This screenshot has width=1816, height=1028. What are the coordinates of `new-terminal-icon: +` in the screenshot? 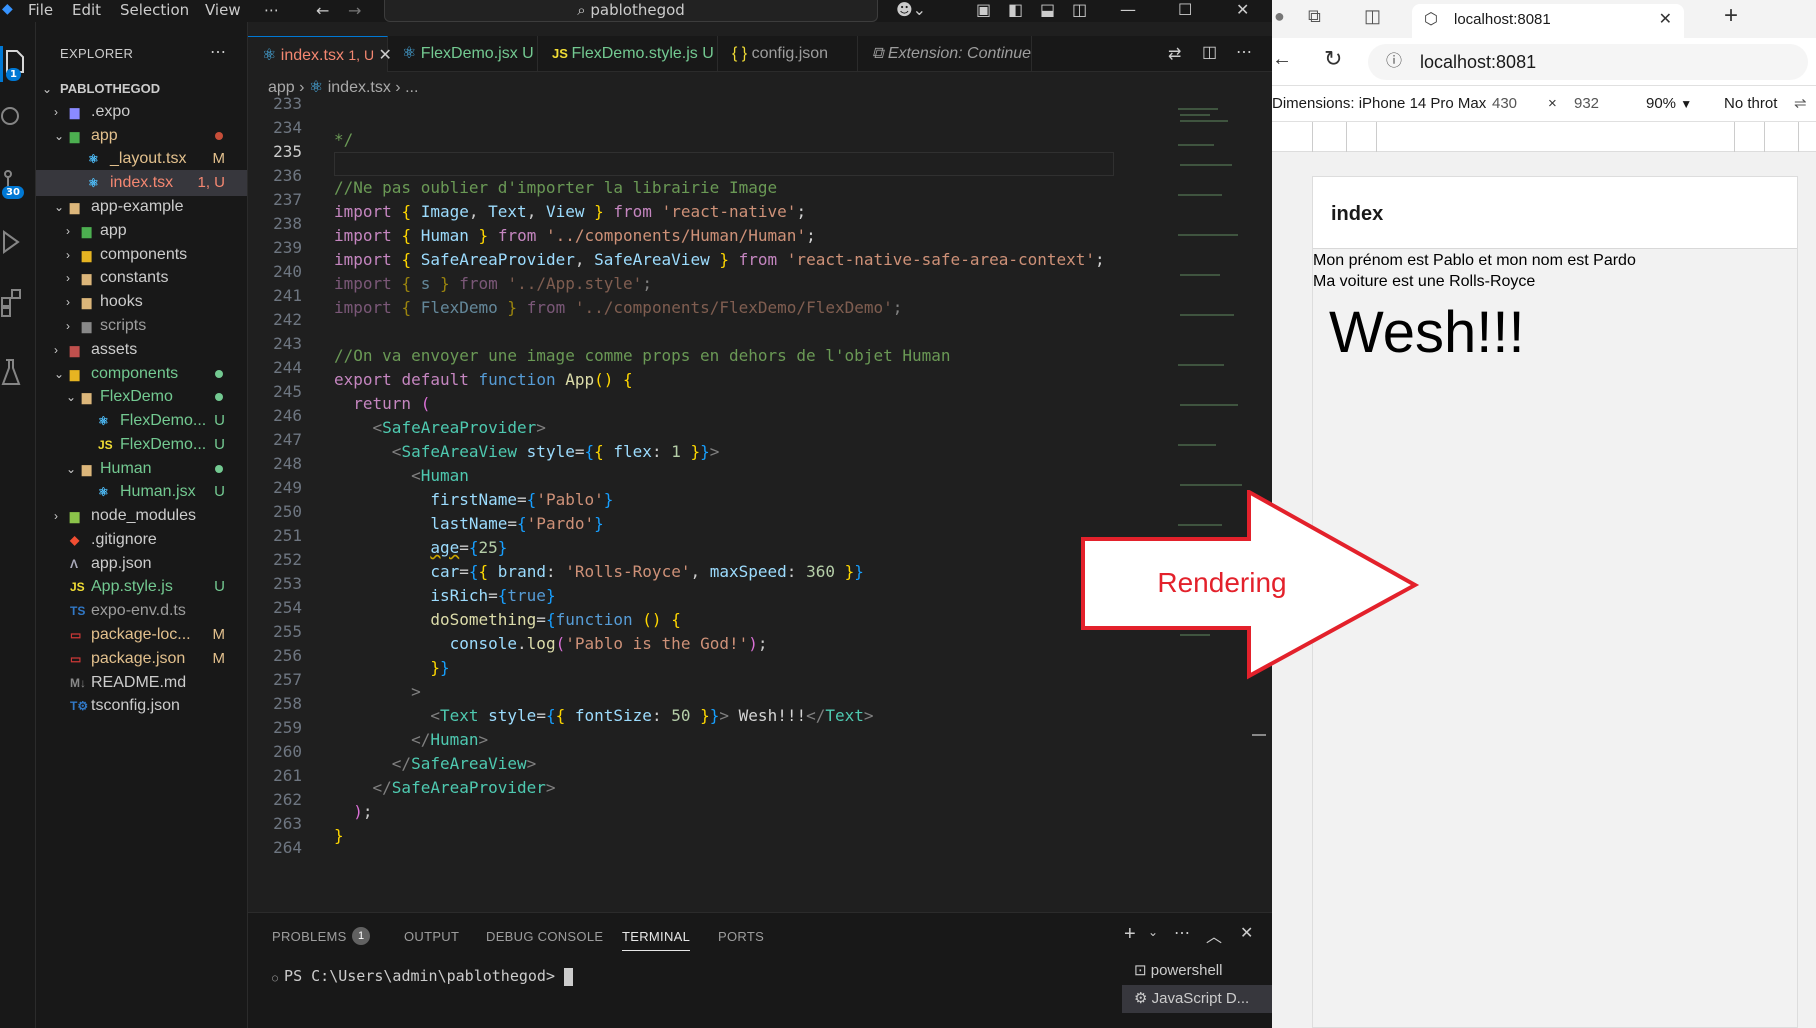 It's located at (1130, 934).